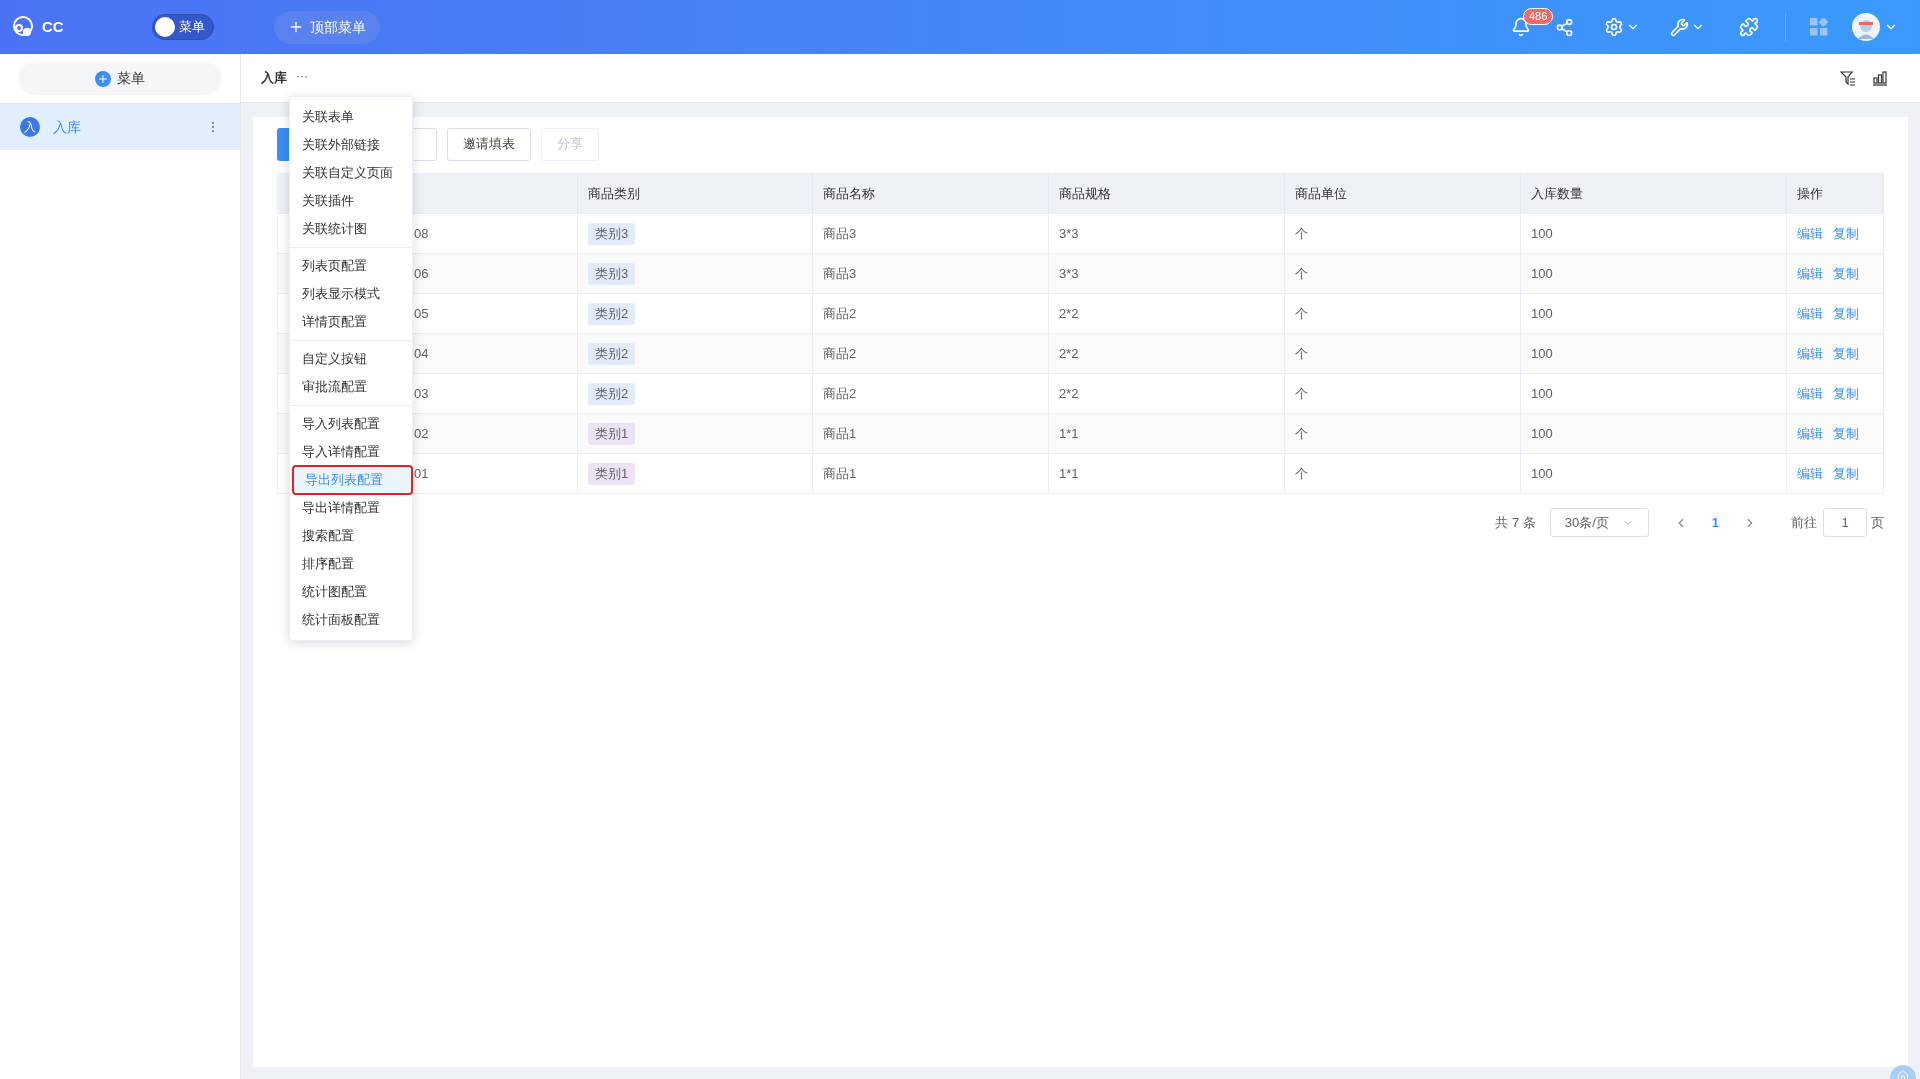  What do you see at coordinates (30, 127) in the screenshot?
I see `item-avatar: 入` at bounding box center [30, 127].